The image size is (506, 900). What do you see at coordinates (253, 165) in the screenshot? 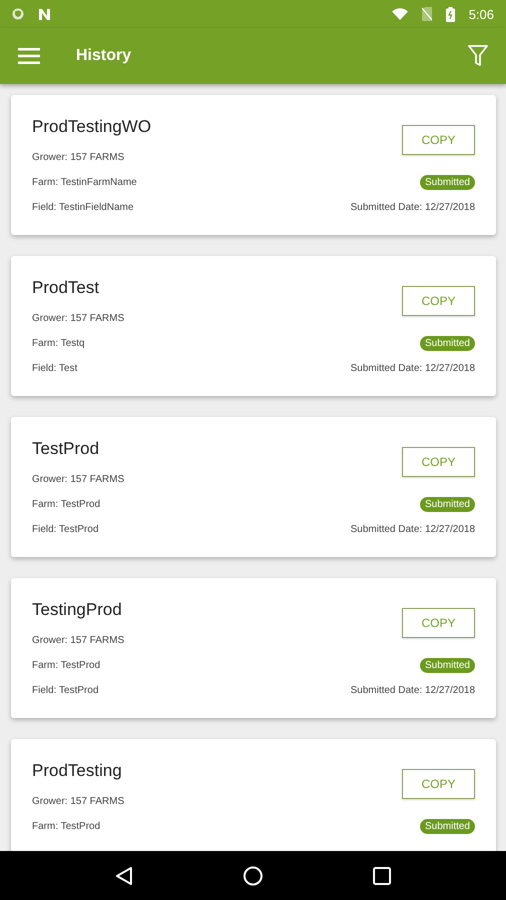
I see `record-card: ProdTestingWO COPY Grower: 157 FARMS Farm: TestinFarmName Submitted Field: TestinFieldName Submitted Date: 12/27/2018` at bounding box center [253, 165].